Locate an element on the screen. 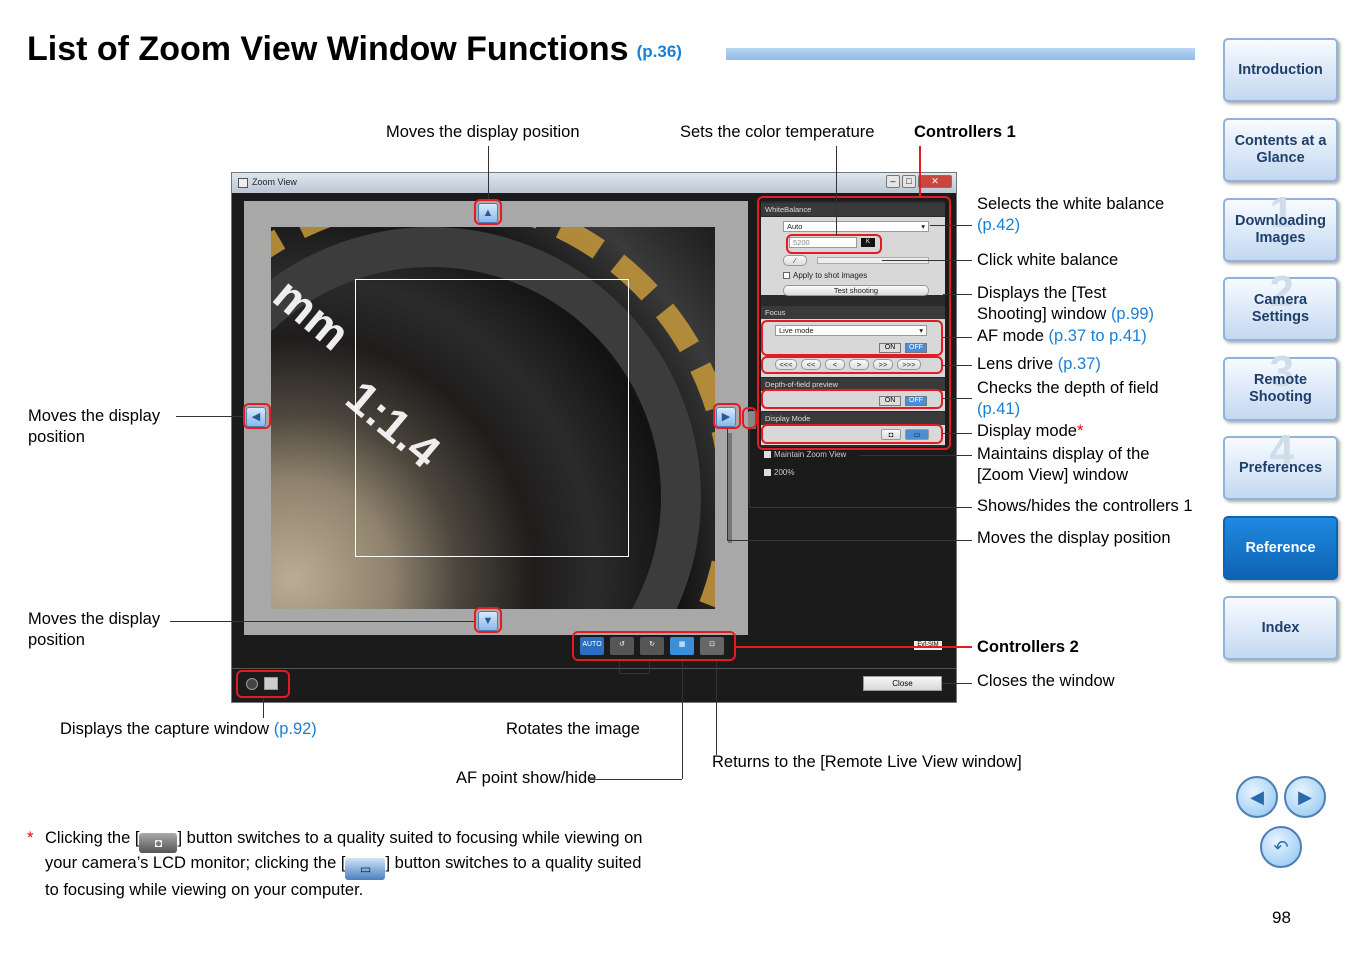 This screenshot has width=1350, height=954. label-white-balance: Selects the white balance (p.42) is located at coordinates (1071, 214).